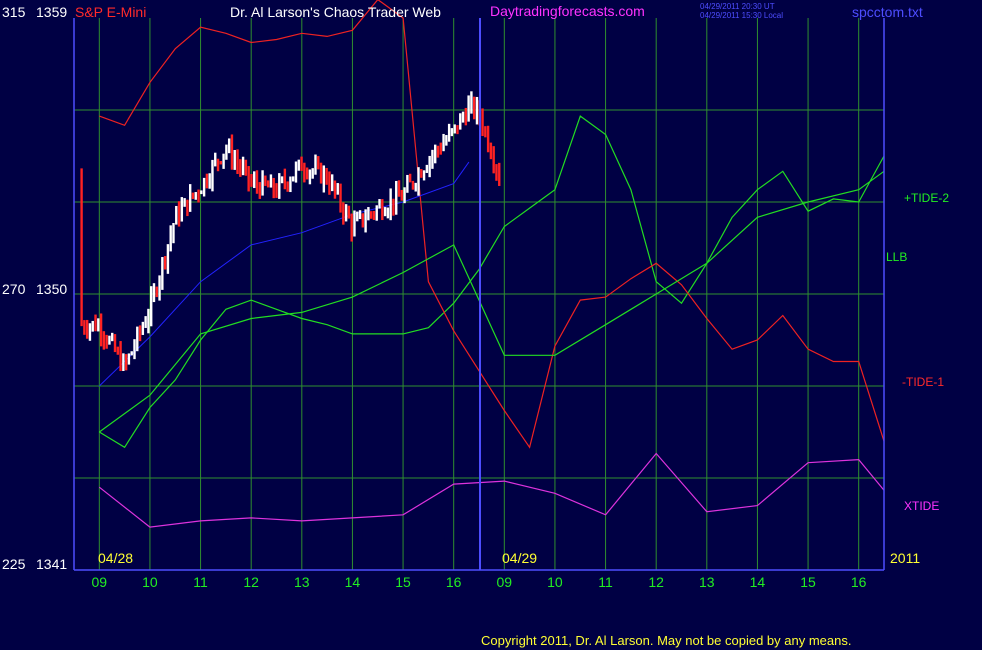 Image resolution: width=982 pixels, height=650 pixels. What do you see at coordinates (905, 558) in the screenshot?
I see `year-label: 2011` at bounding box center [905, 558].